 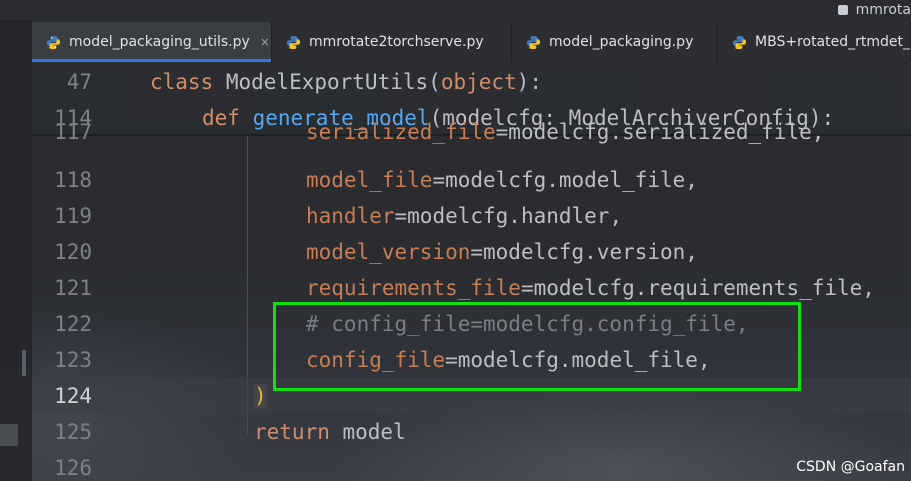 What do you see at coordinates (260, 396) in the screenshot?
I see `matched-paren: )` at bounding box center [260, 396].